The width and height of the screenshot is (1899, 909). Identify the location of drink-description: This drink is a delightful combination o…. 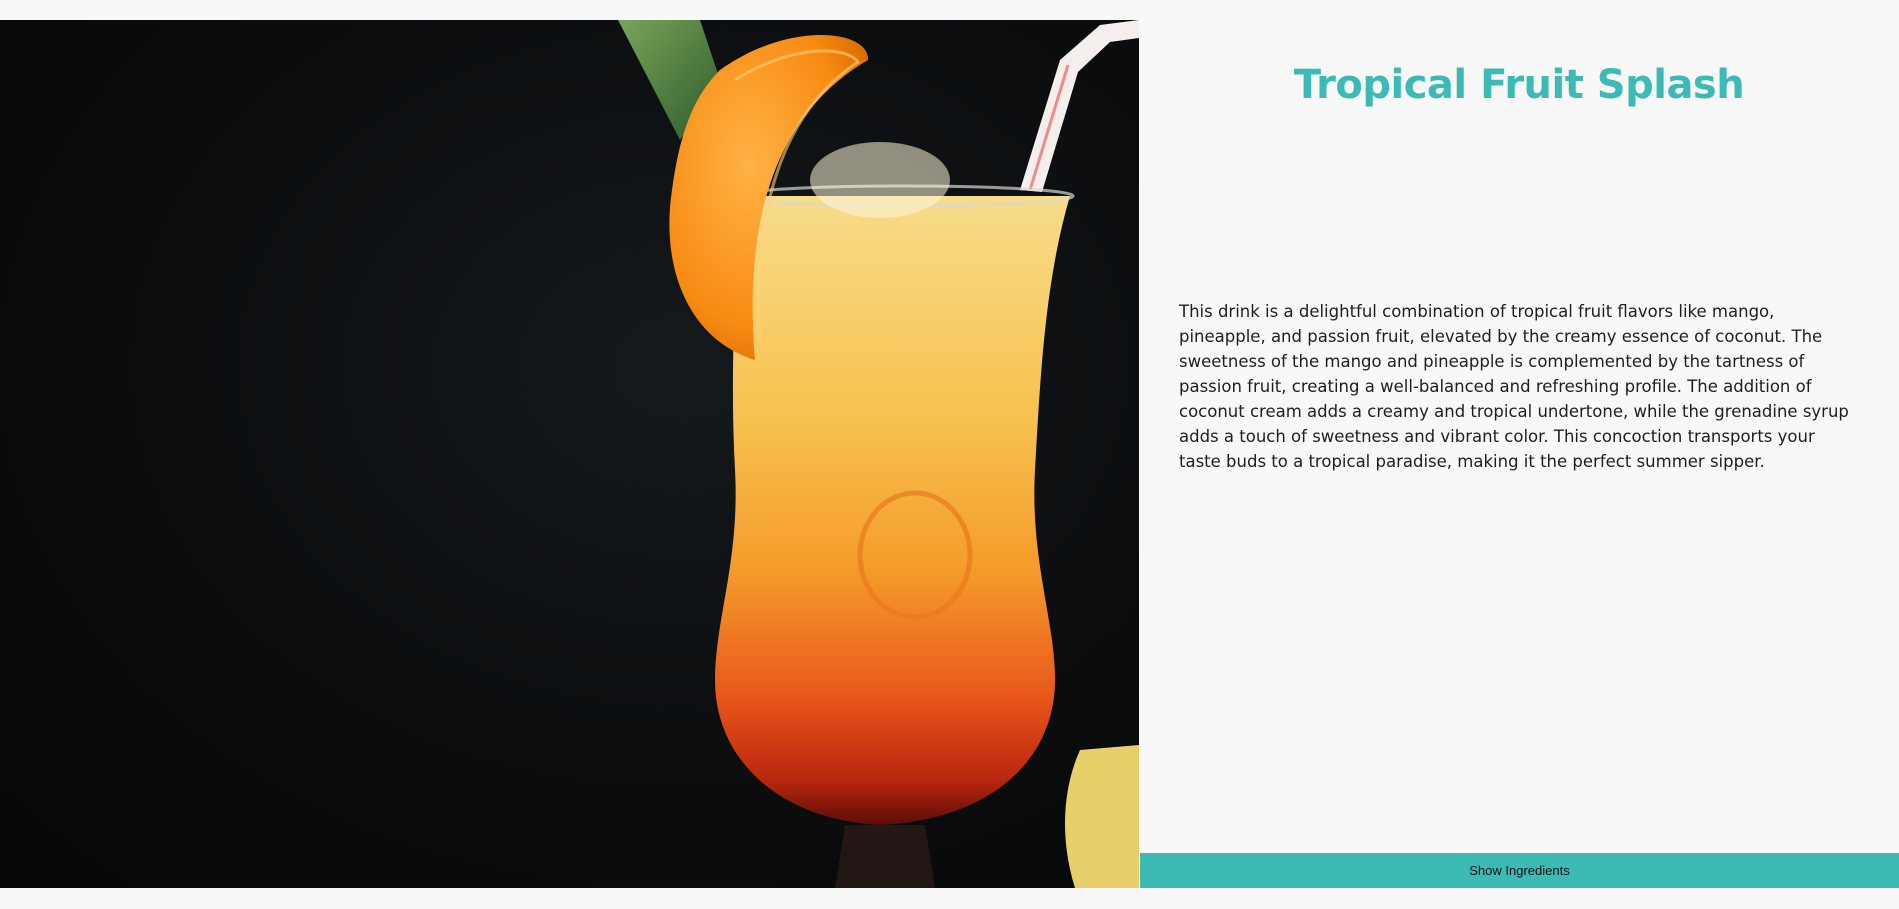
(1514, 386).